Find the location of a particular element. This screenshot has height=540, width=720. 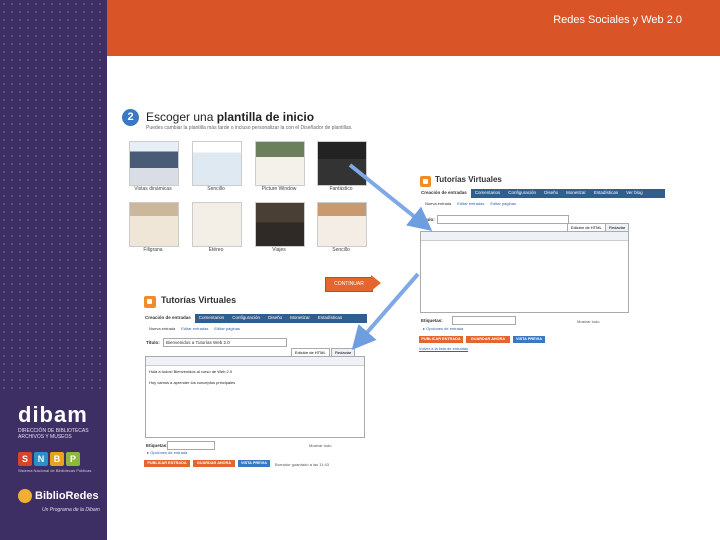

guide-arrows is located at coordinates (390, 257).